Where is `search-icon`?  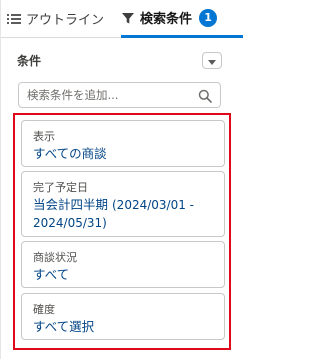
search-icon is located at coordinates (205, 97).